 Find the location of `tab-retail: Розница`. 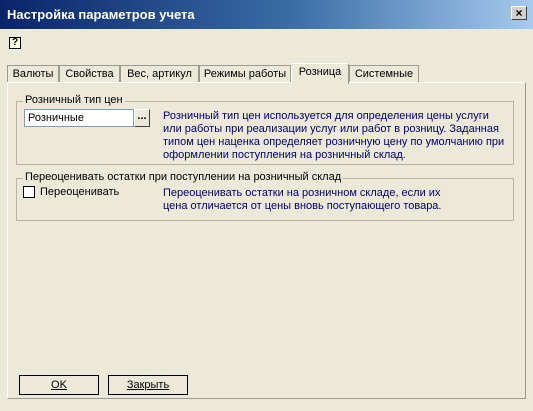

tab-retail: Розница is located at coordinates (320, 73).